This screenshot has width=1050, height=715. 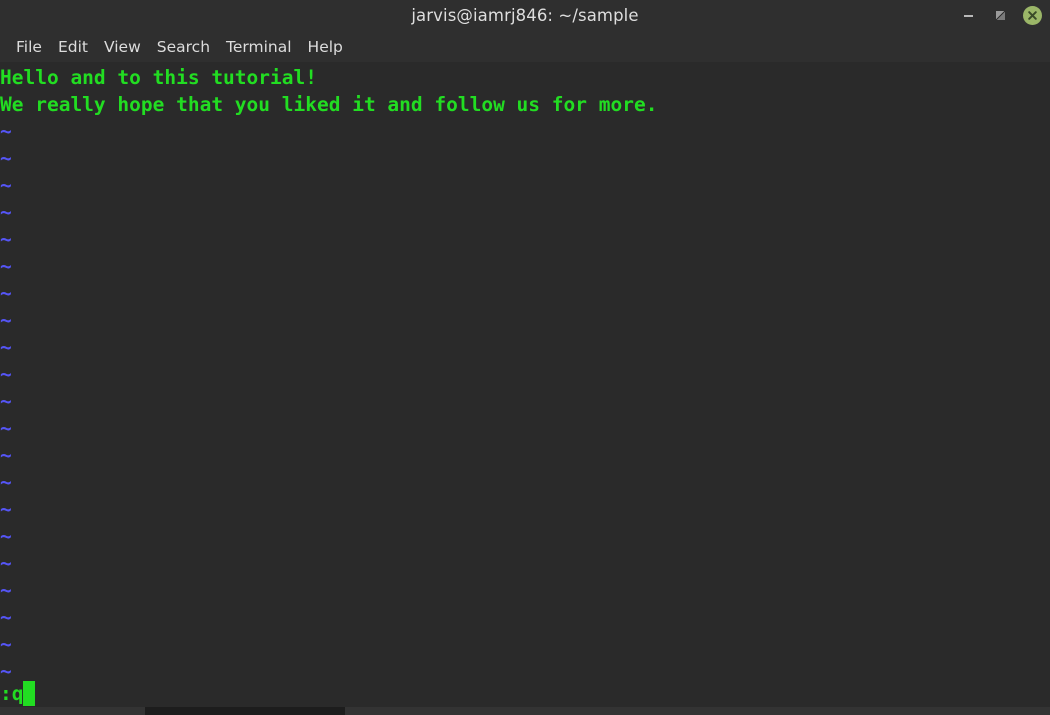 I want to click on vim-command-line: :q, so click(x=18, y=693).